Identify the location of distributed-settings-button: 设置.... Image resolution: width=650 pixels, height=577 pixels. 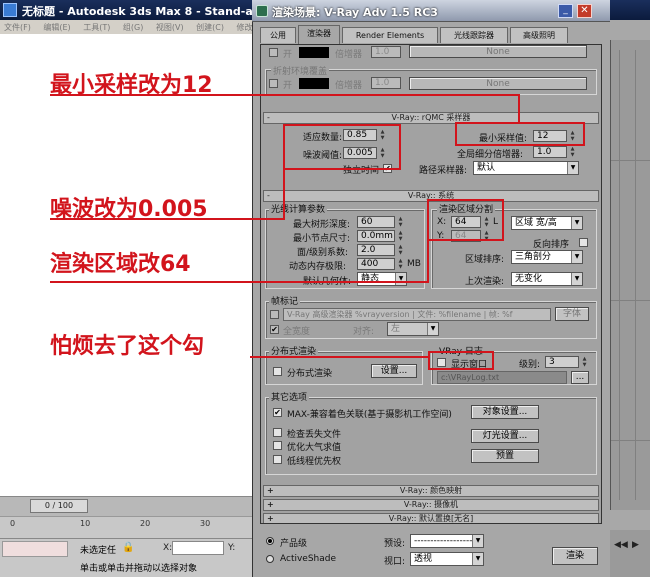
(394, 371).